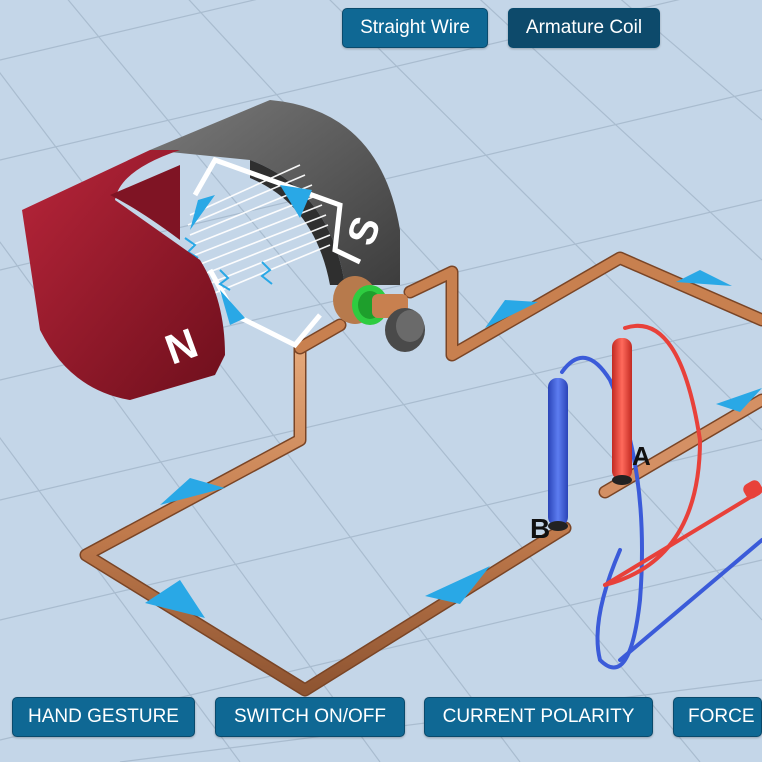 The height and width of the screenshot is (762, 762). What do you see at coordinates (752, 489) in the screenshot?
I see `red-probe-tip` at bounding box center [752, 489].